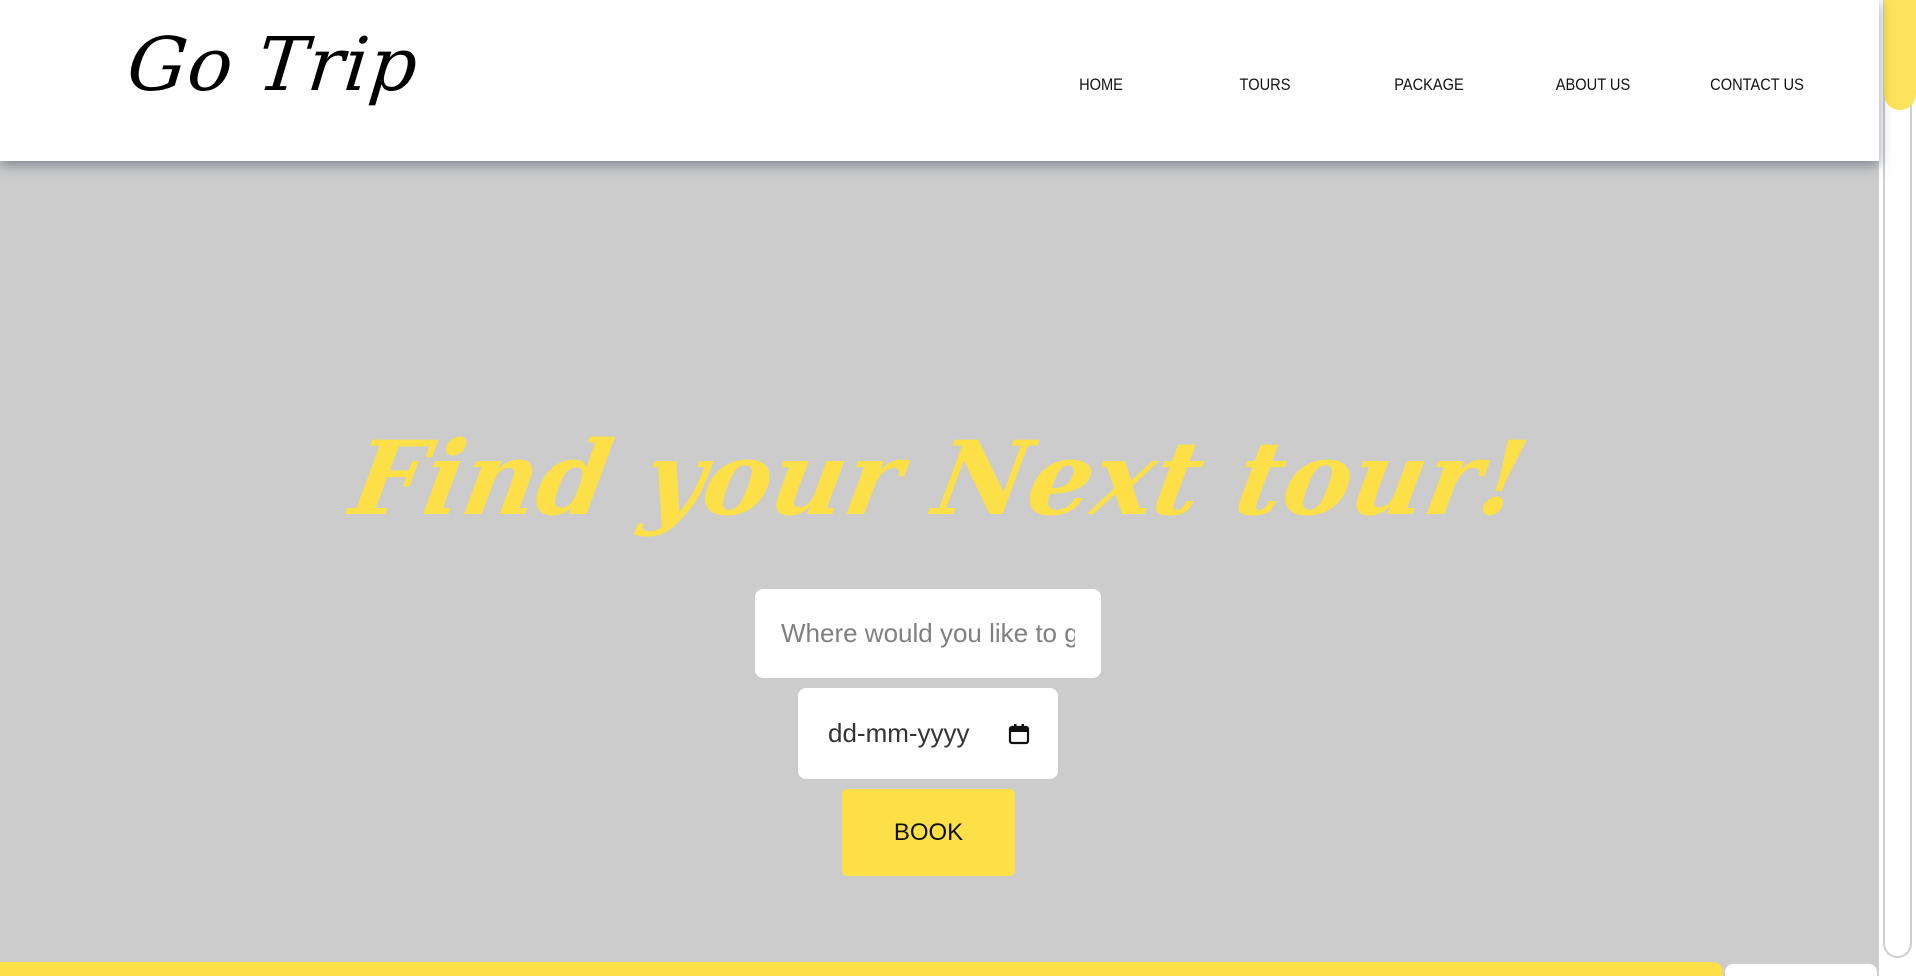 The image size is (1916, 976). Describe the element at coordinates (1801, 969) in the screenshot. I see `horizontal-scrollbar` at that location.